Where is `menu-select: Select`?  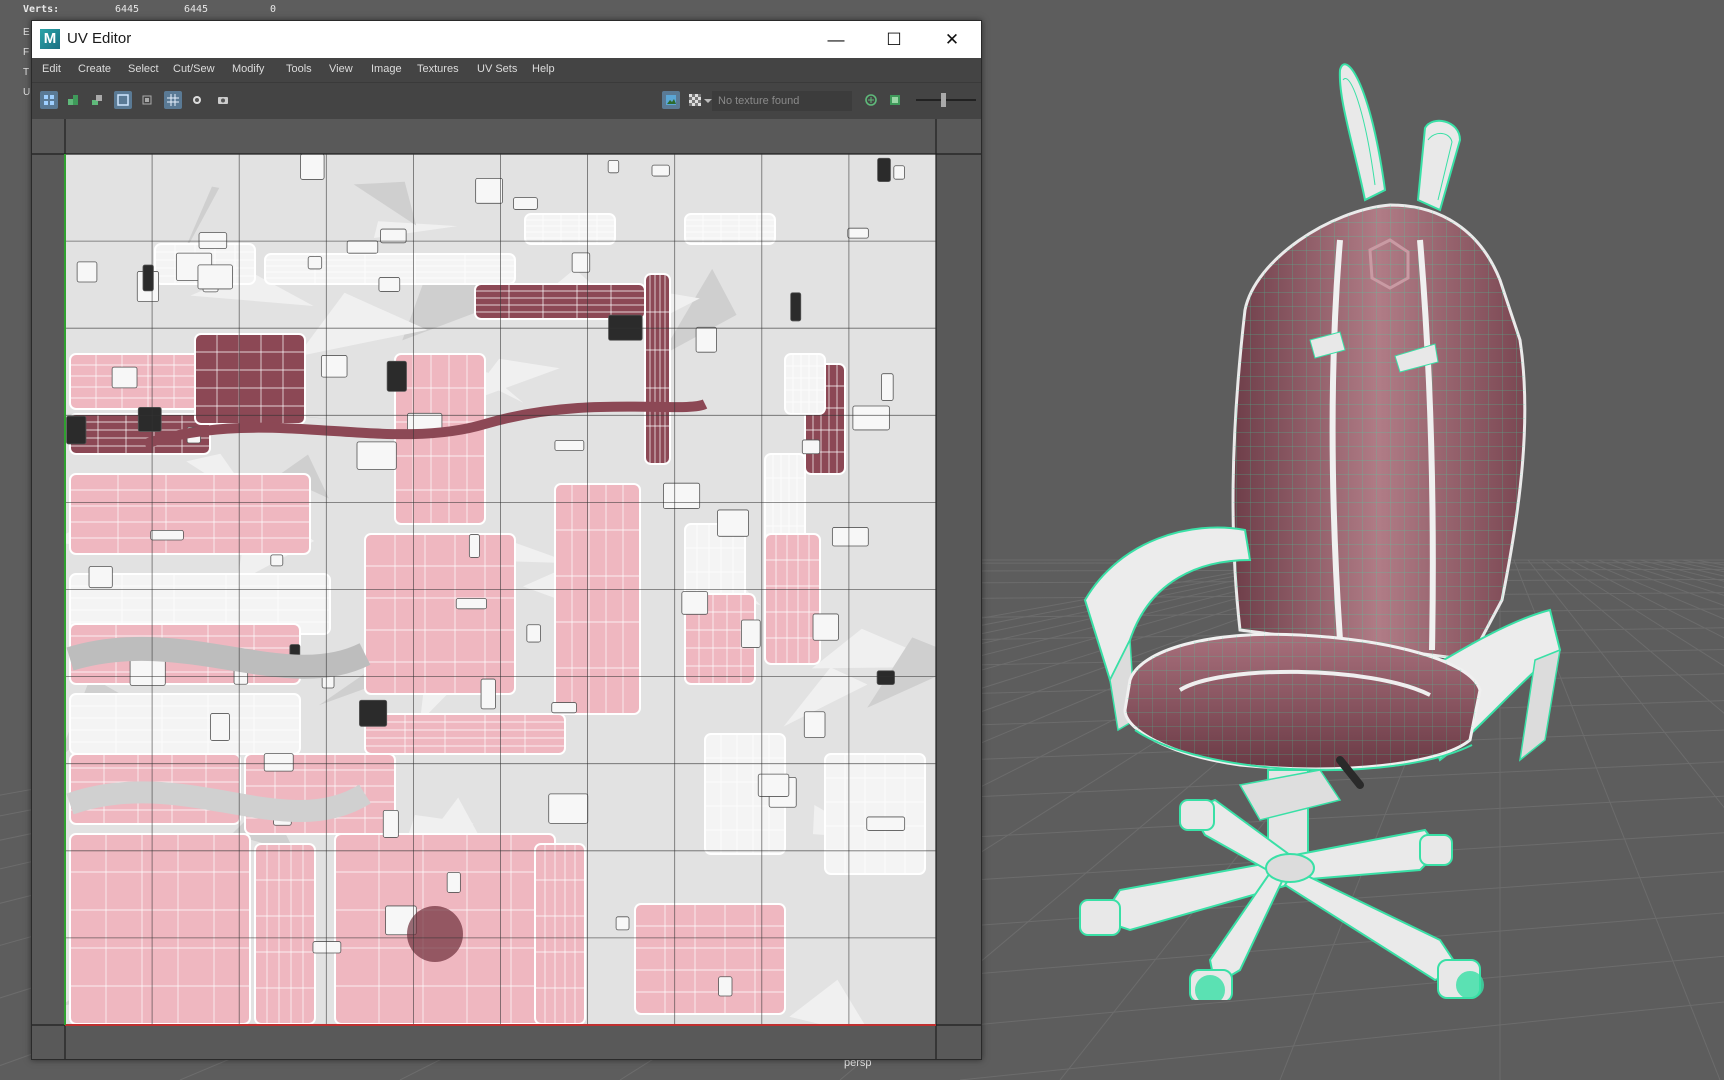 menu-select: Select is located at coordinates (143, 69).